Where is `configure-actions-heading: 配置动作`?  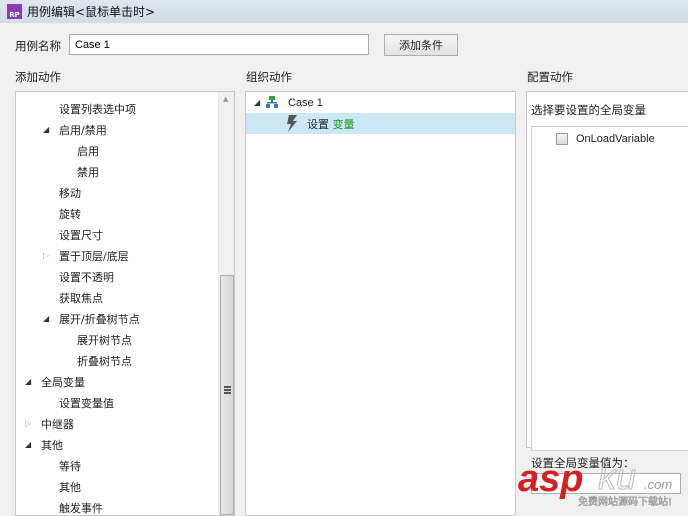 configure-actions-heading: 配置动作 is located at coordinates (550, 77).